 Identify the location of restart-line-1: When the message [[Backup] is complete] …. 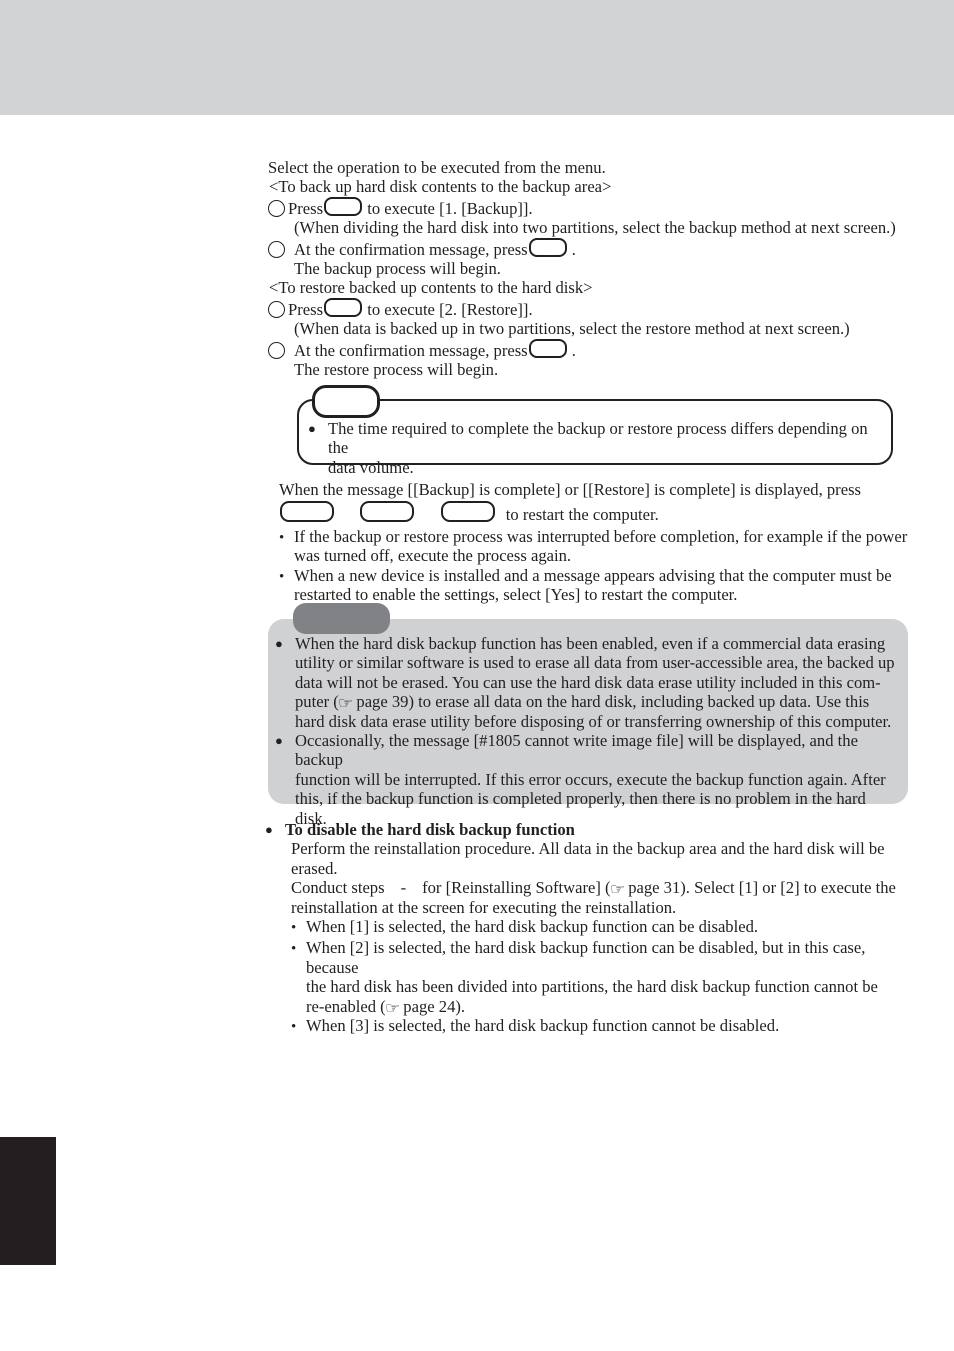
(570, 489).